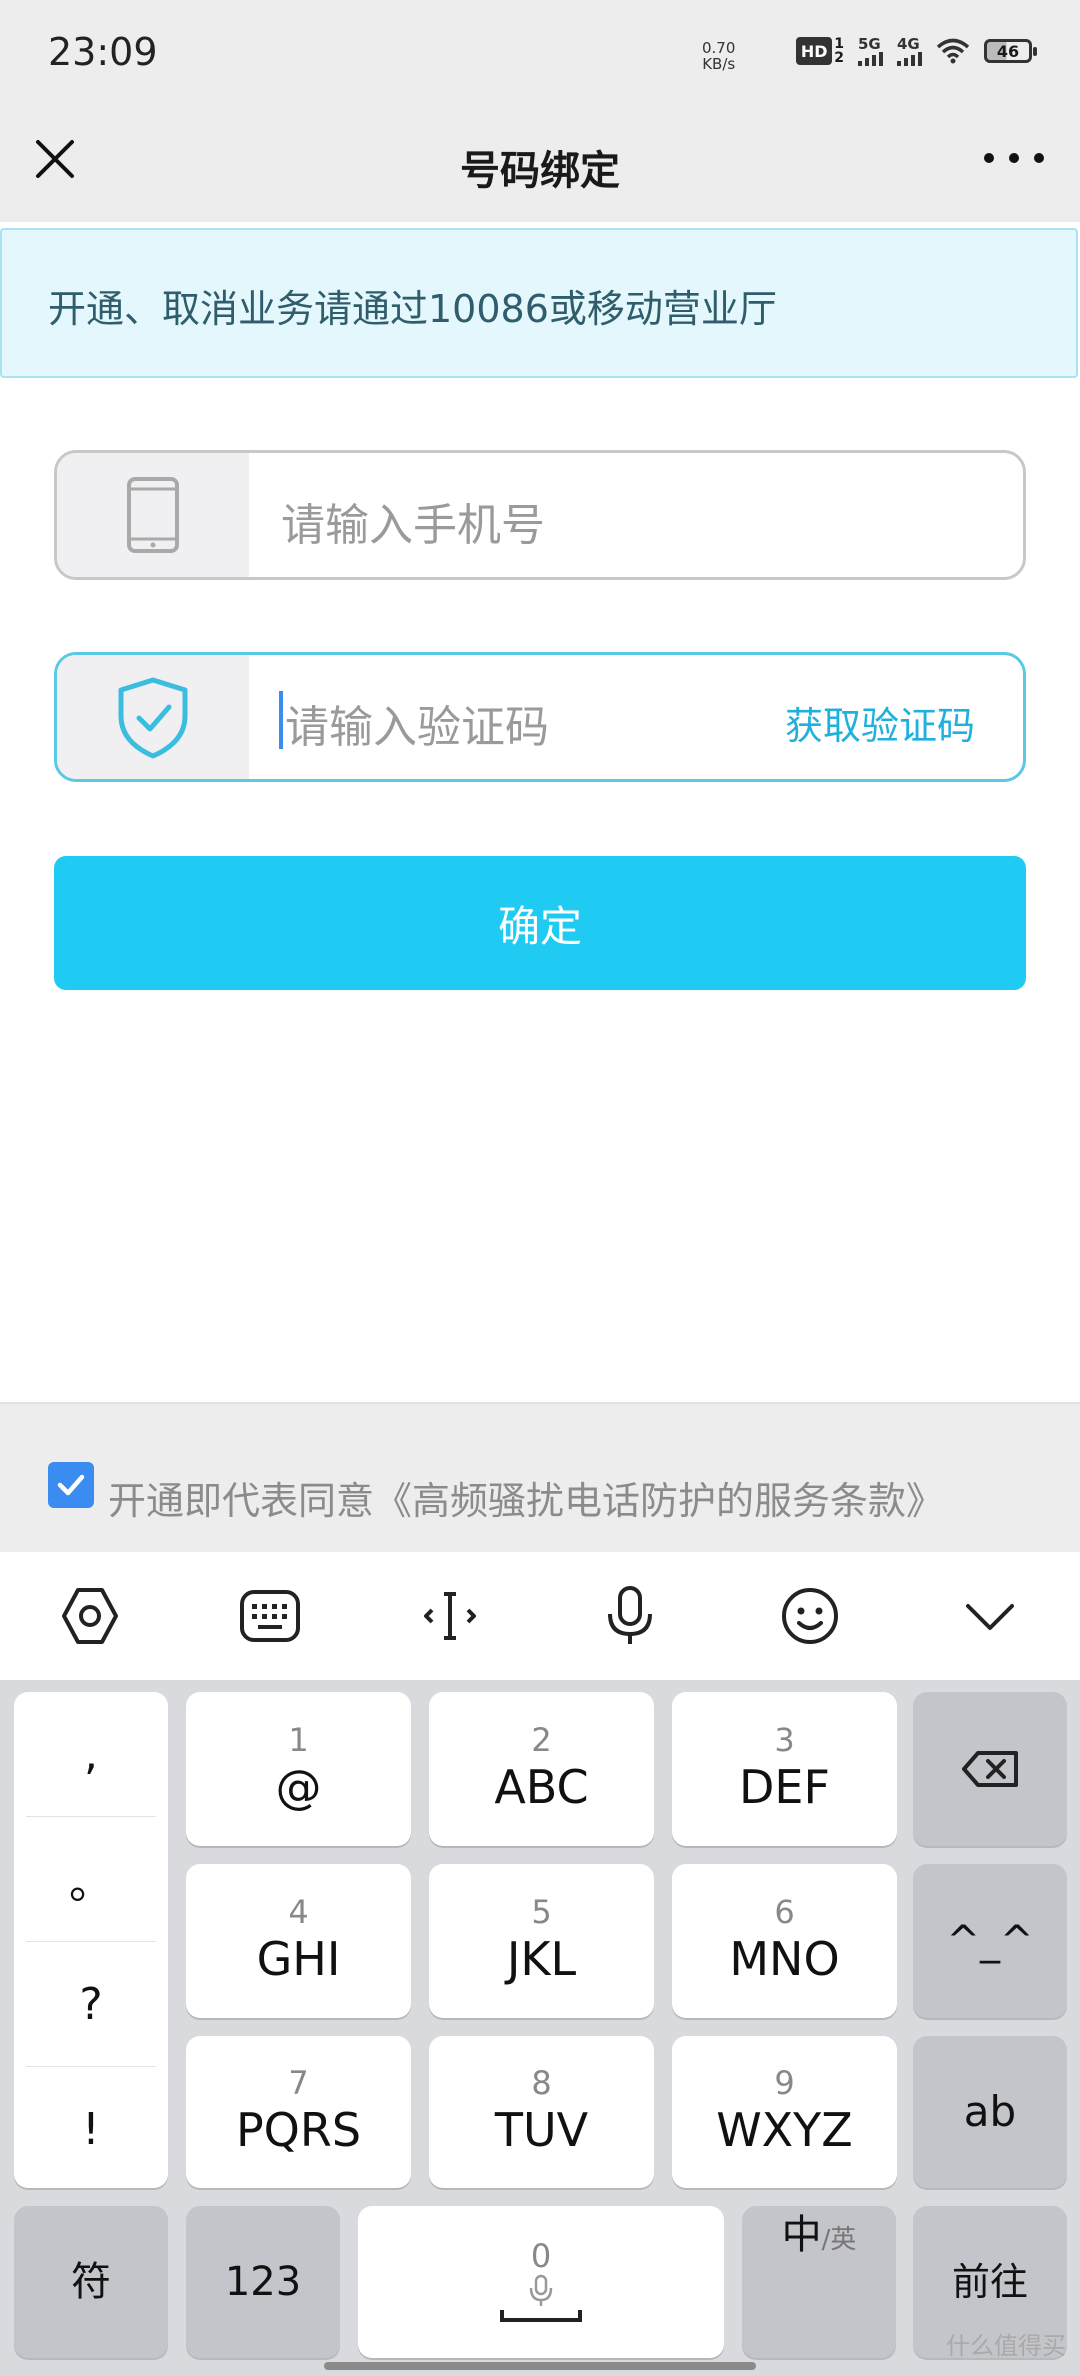 The width and height of the screenshot is (1080, 2376). Describe the element at coordinates (413, 525) in the screenshot. I see `phone-placeholder: 请输入手机号` at that location.